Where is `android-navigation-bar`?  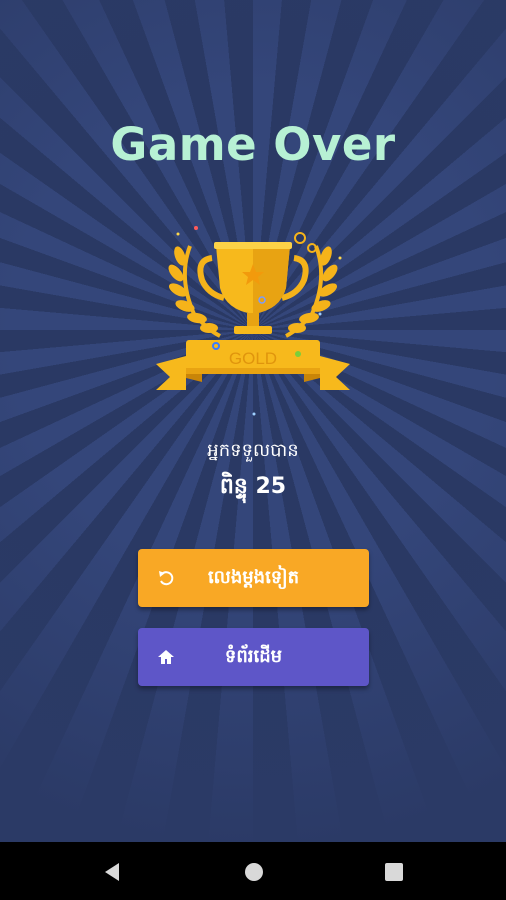
android-navigation-bar is located at coordinates (253, 871).